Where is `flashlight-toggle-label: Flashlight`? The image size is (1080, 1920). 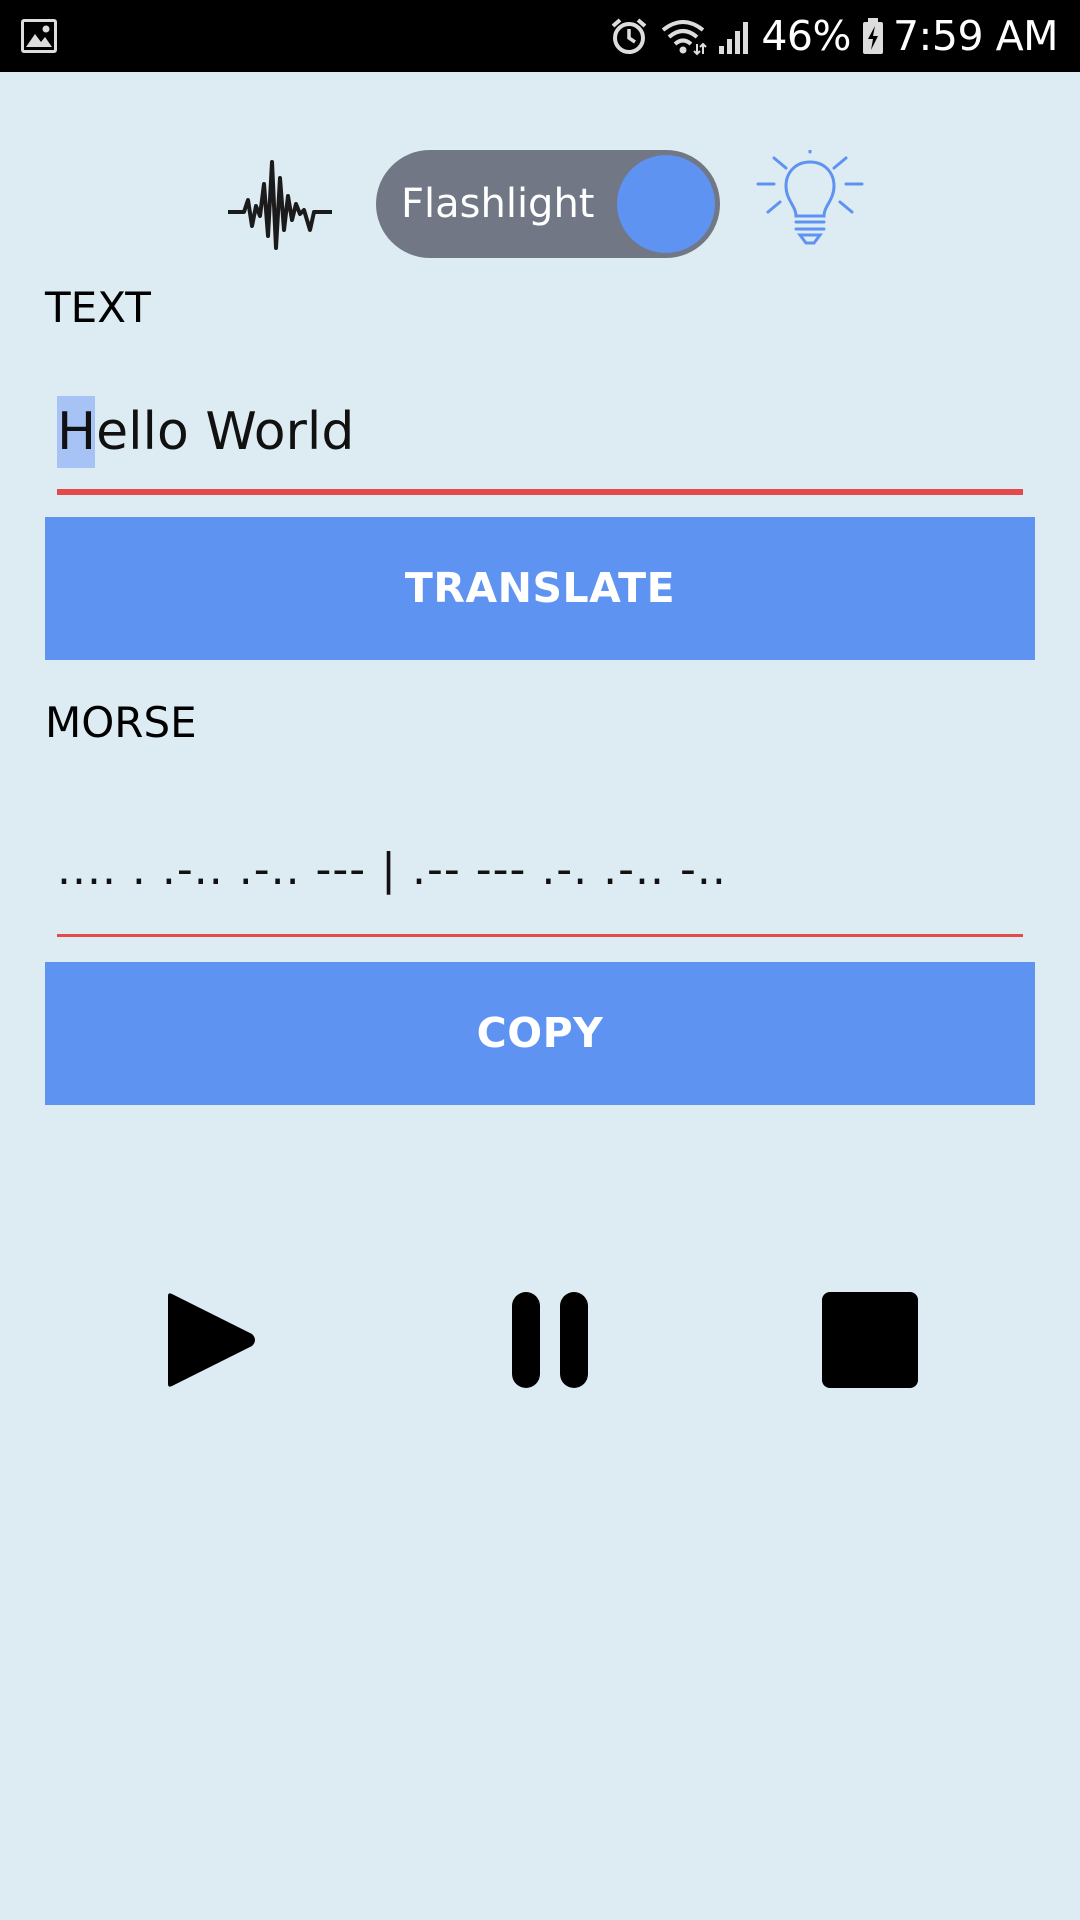 flashlight-toggle-label: Flashlight is located at coordinates (498, 204).